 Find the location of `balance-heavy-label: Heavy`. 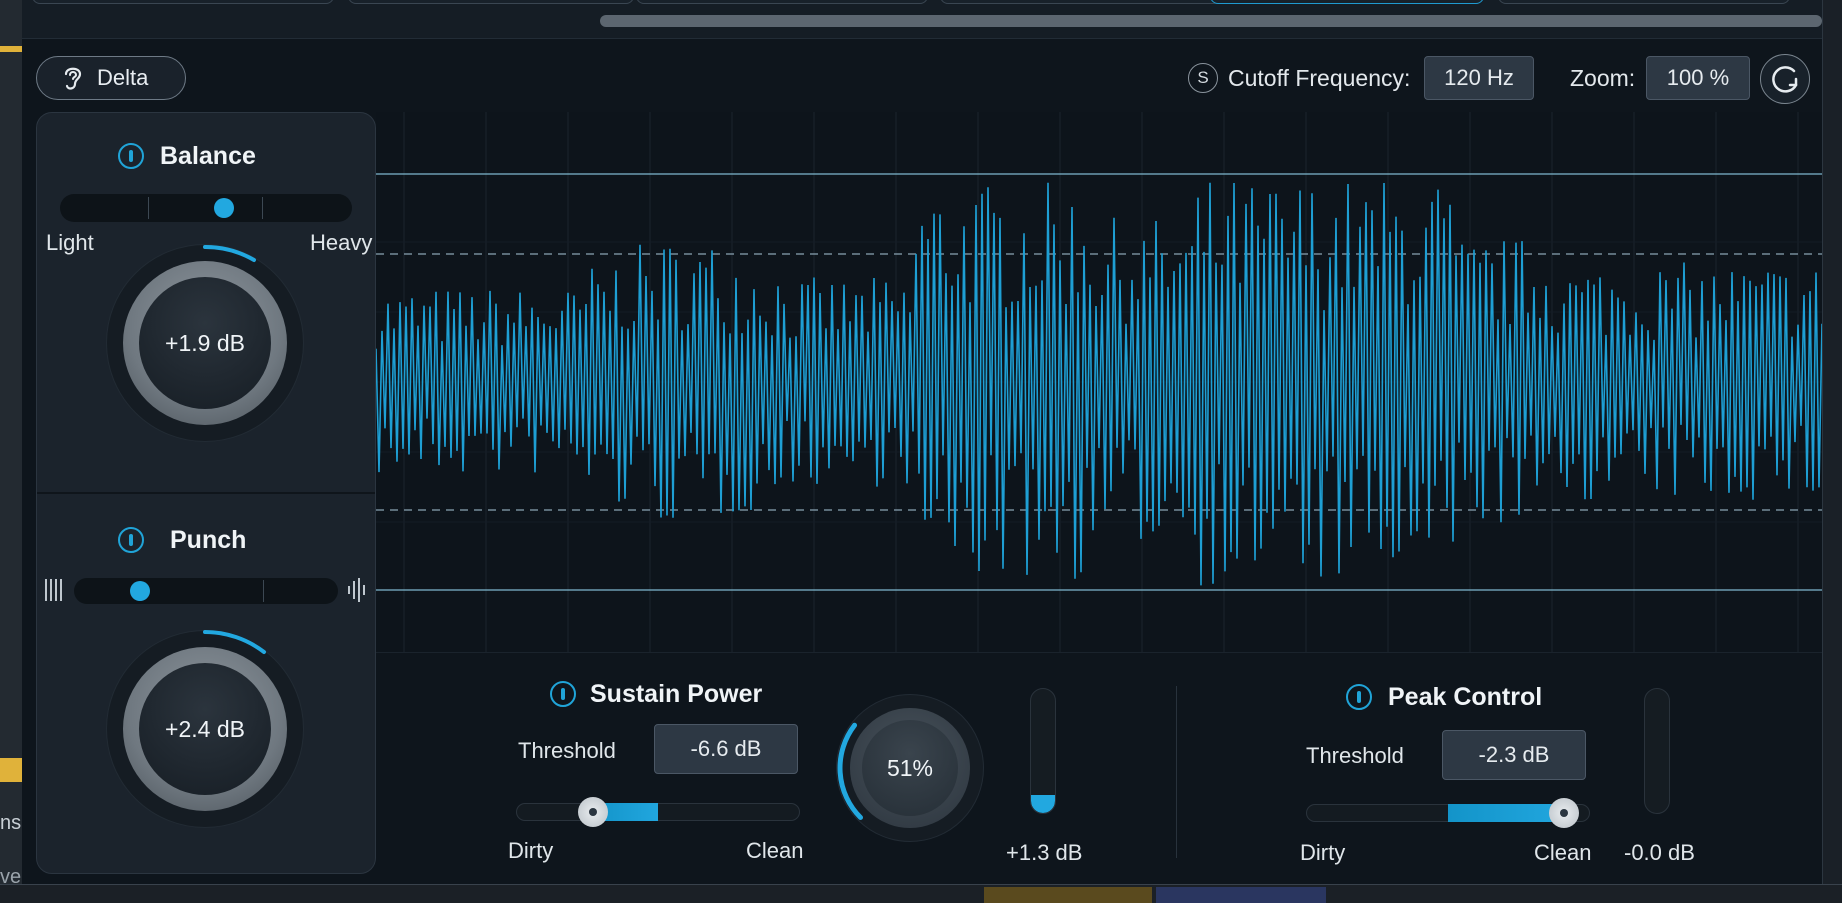

balance-heavy-label: Heavy is located at coordinates (341, 242).